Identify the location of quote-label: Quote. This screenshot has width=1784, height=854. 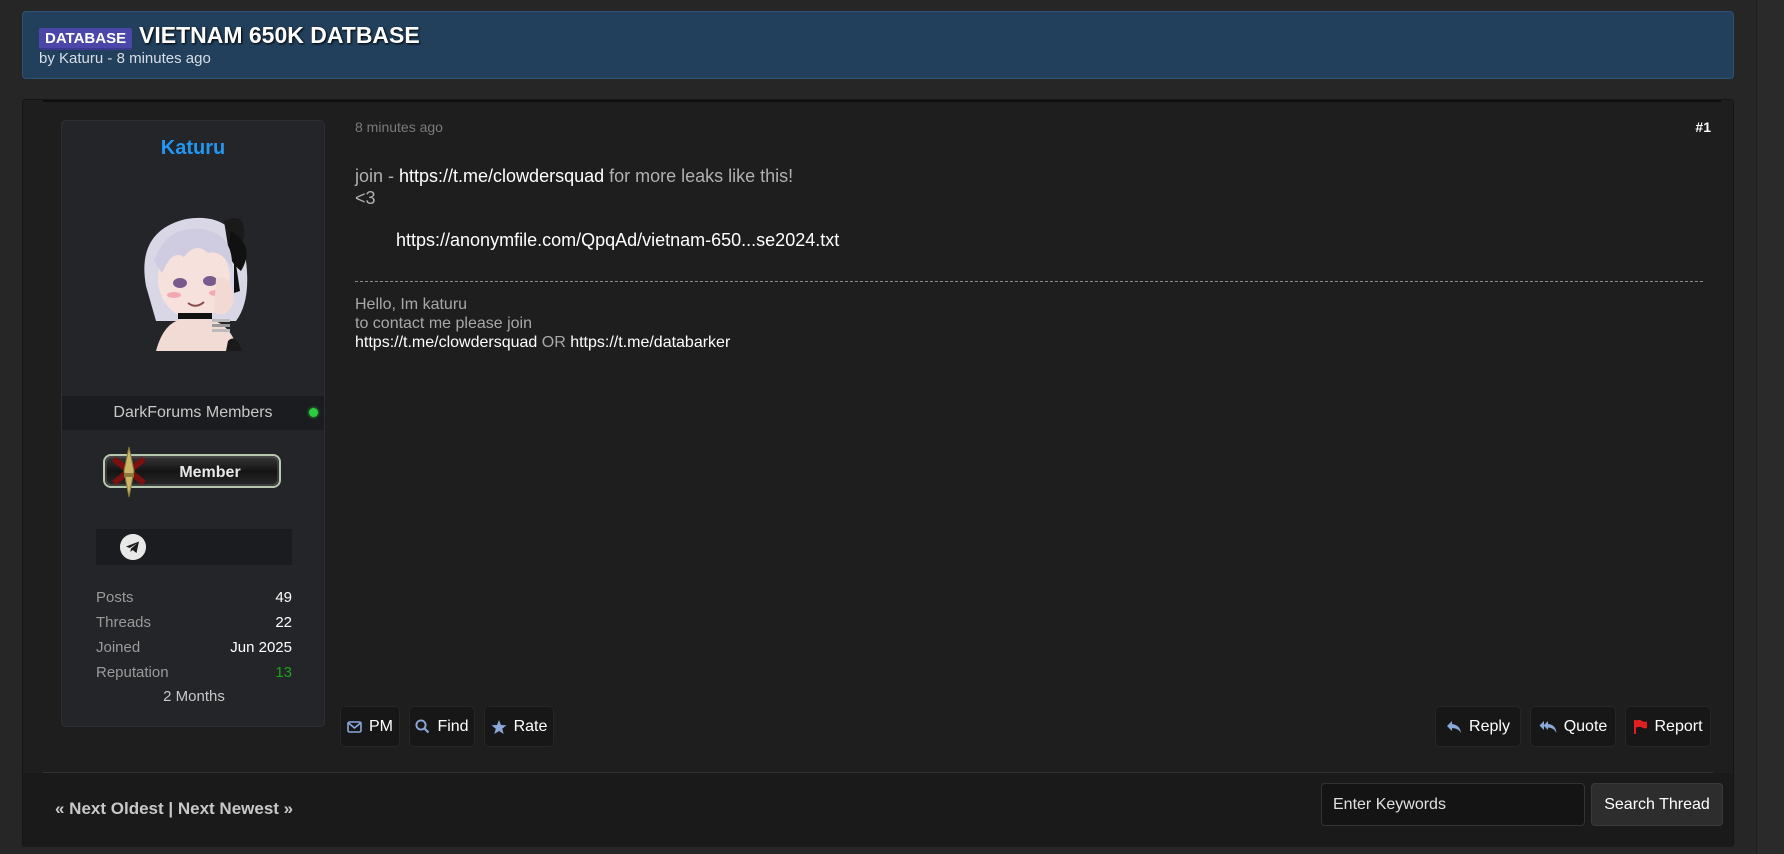
(1585, 726).